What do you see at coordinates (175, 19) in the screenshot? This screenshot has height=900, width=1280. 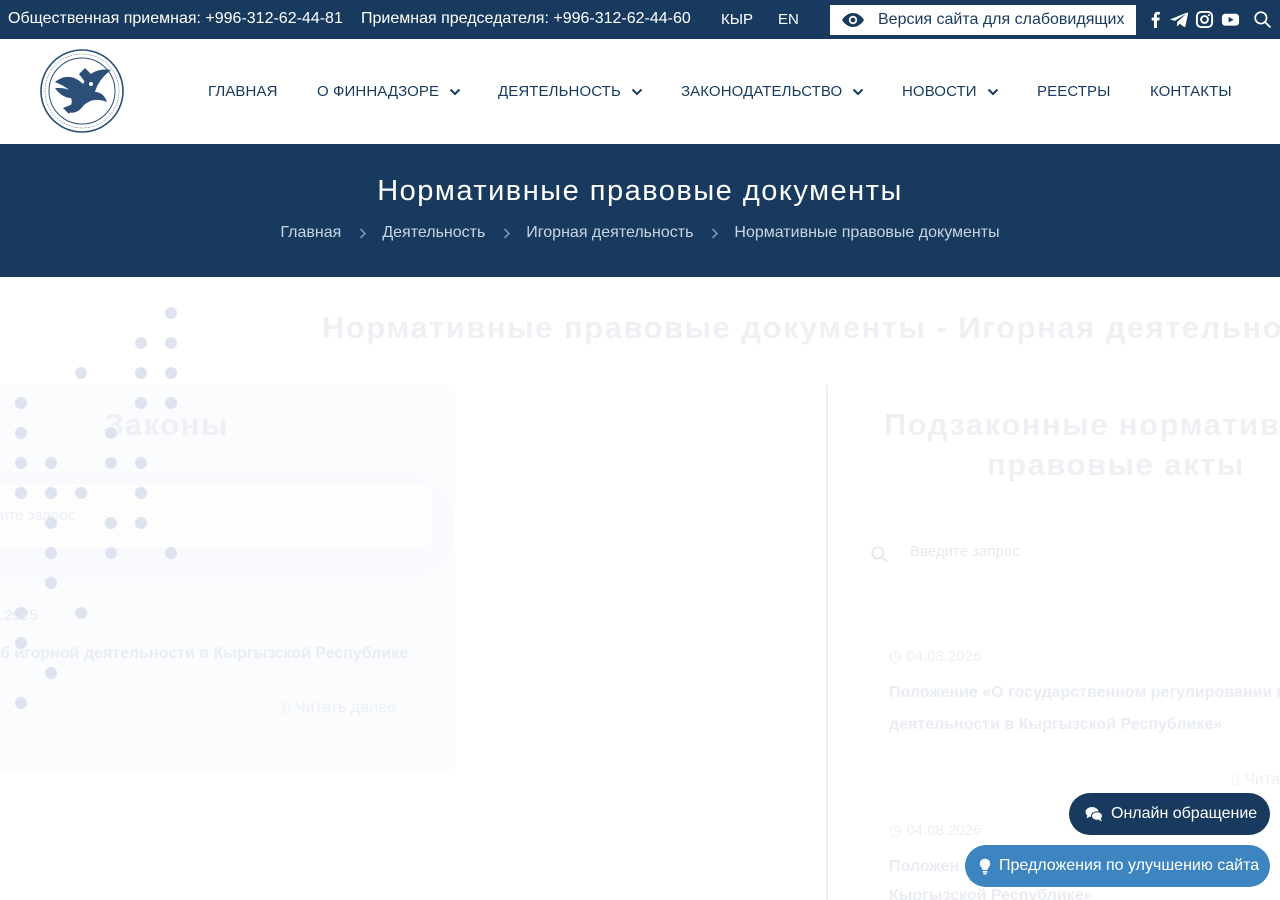 I see `public-reception-phone: Общественная приемная: +996-312-62-44-81` at bounding box center [175, 19].